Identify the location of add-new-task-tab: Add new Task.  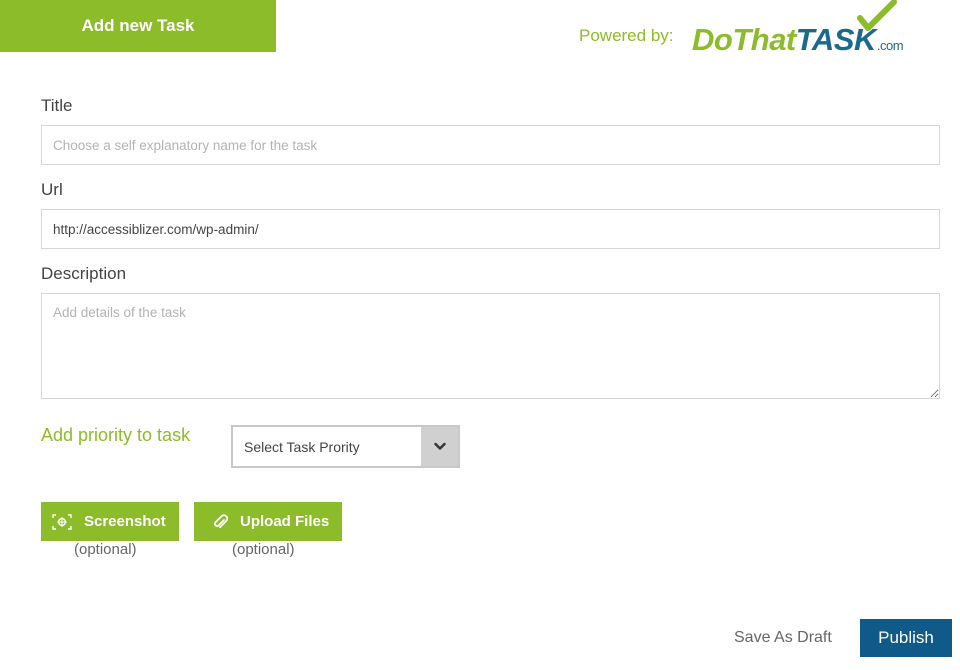
(138, 26).